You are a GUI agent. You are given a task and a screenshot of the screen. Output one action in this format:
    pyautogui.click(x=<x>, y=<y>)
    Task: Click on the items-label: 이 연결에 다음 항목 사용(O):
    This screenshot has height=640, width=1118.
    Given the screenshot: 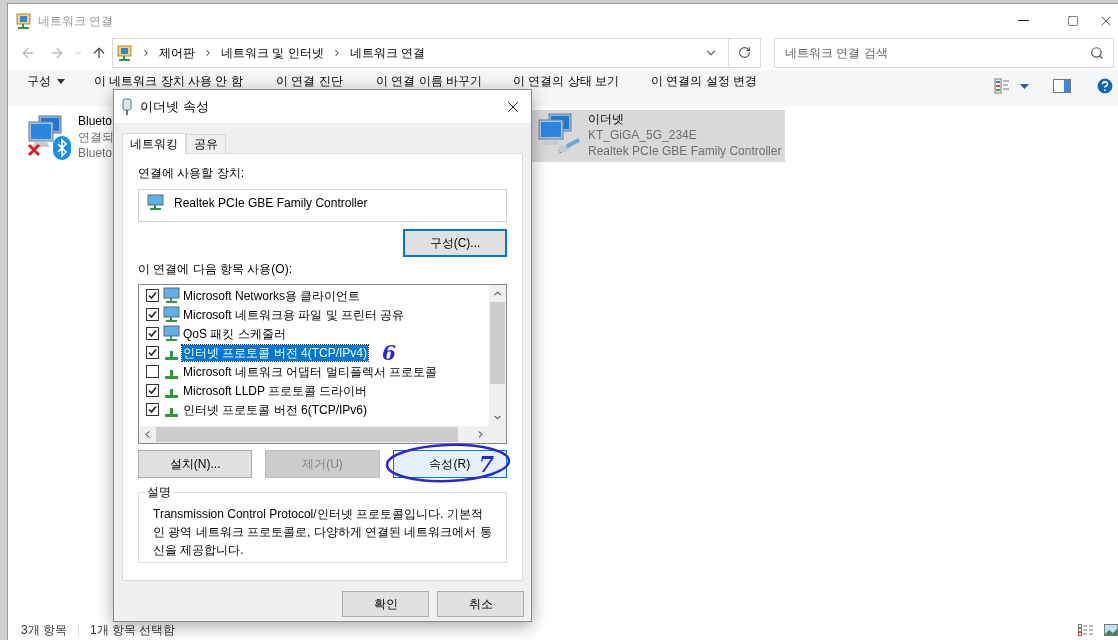 What is the action you would take?
    pyautogui.click(x=215, y=269)
    